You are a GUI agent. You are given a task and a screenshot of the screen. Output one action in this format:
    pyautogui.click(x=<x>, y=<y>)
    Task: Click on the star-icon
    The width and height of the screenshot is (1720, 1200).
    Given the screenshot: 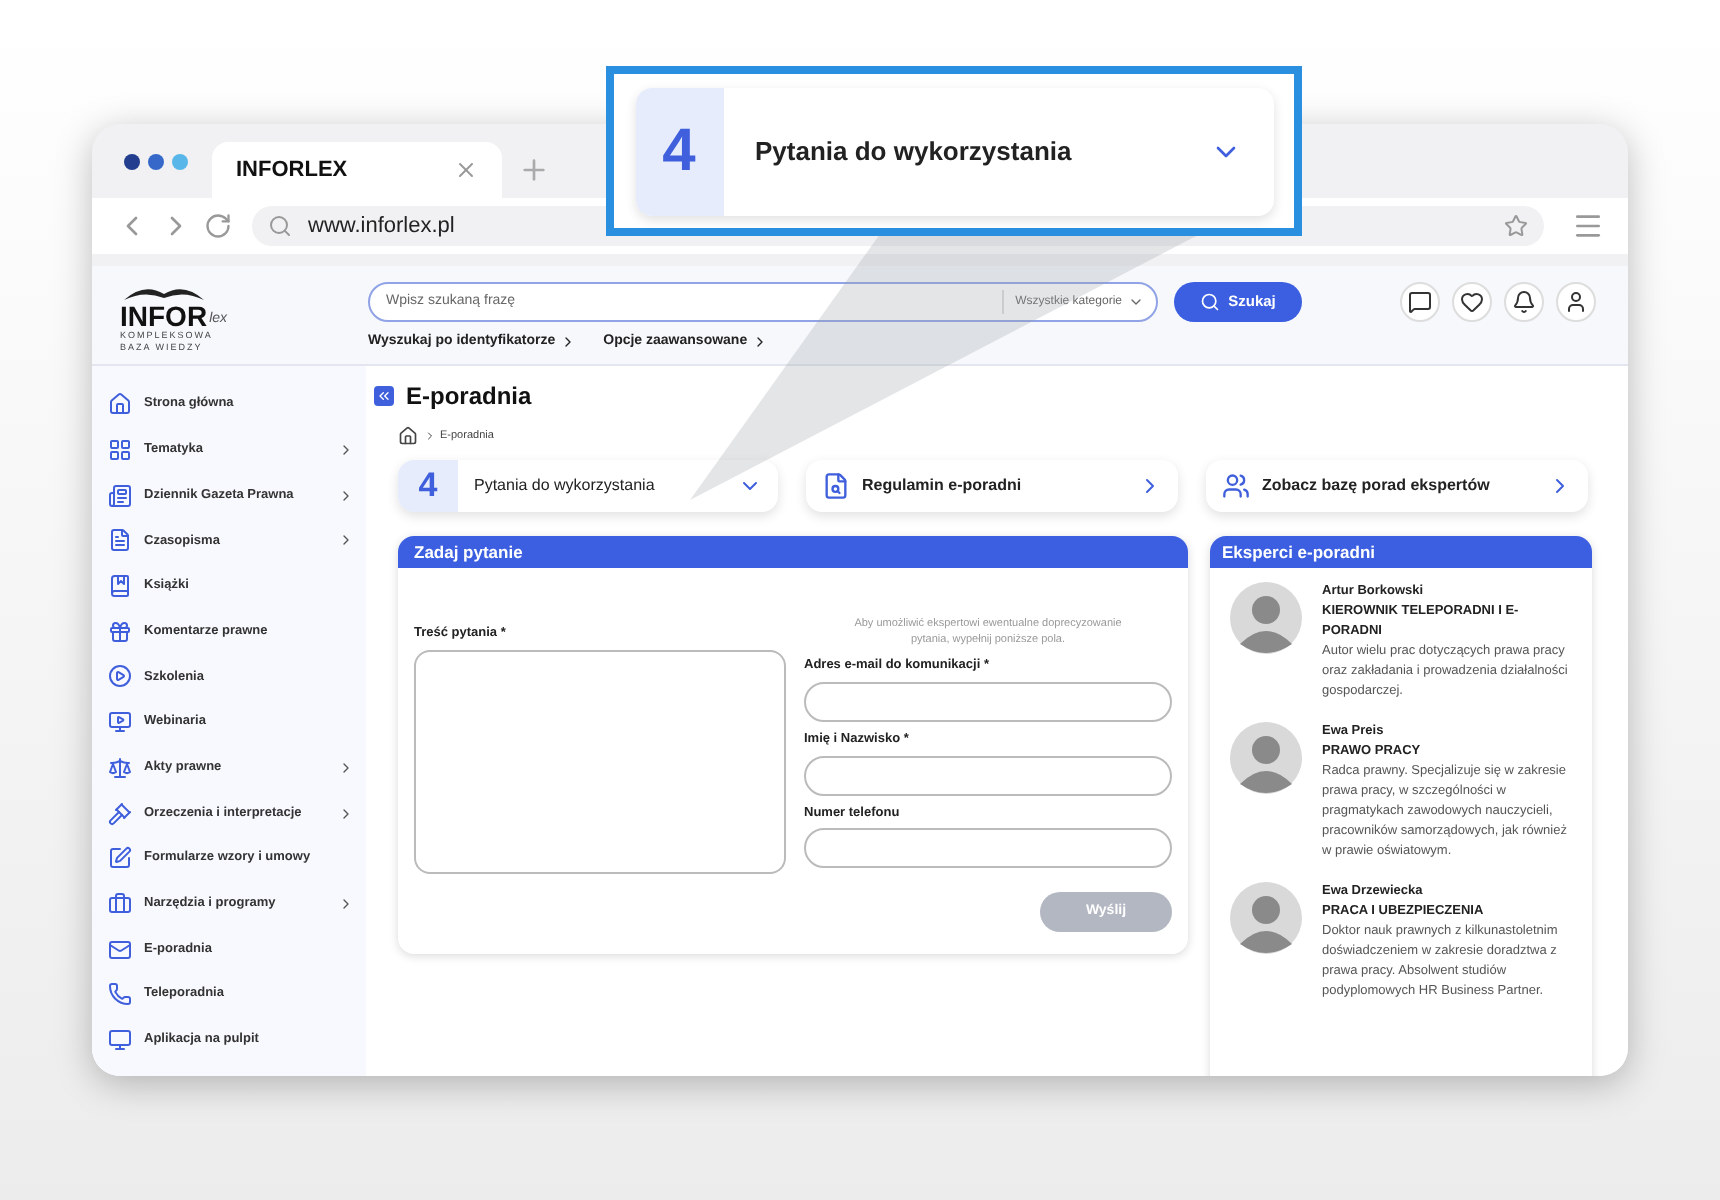 What is the action you would take?
    pyautogui.click(x=1516, y=226)
    